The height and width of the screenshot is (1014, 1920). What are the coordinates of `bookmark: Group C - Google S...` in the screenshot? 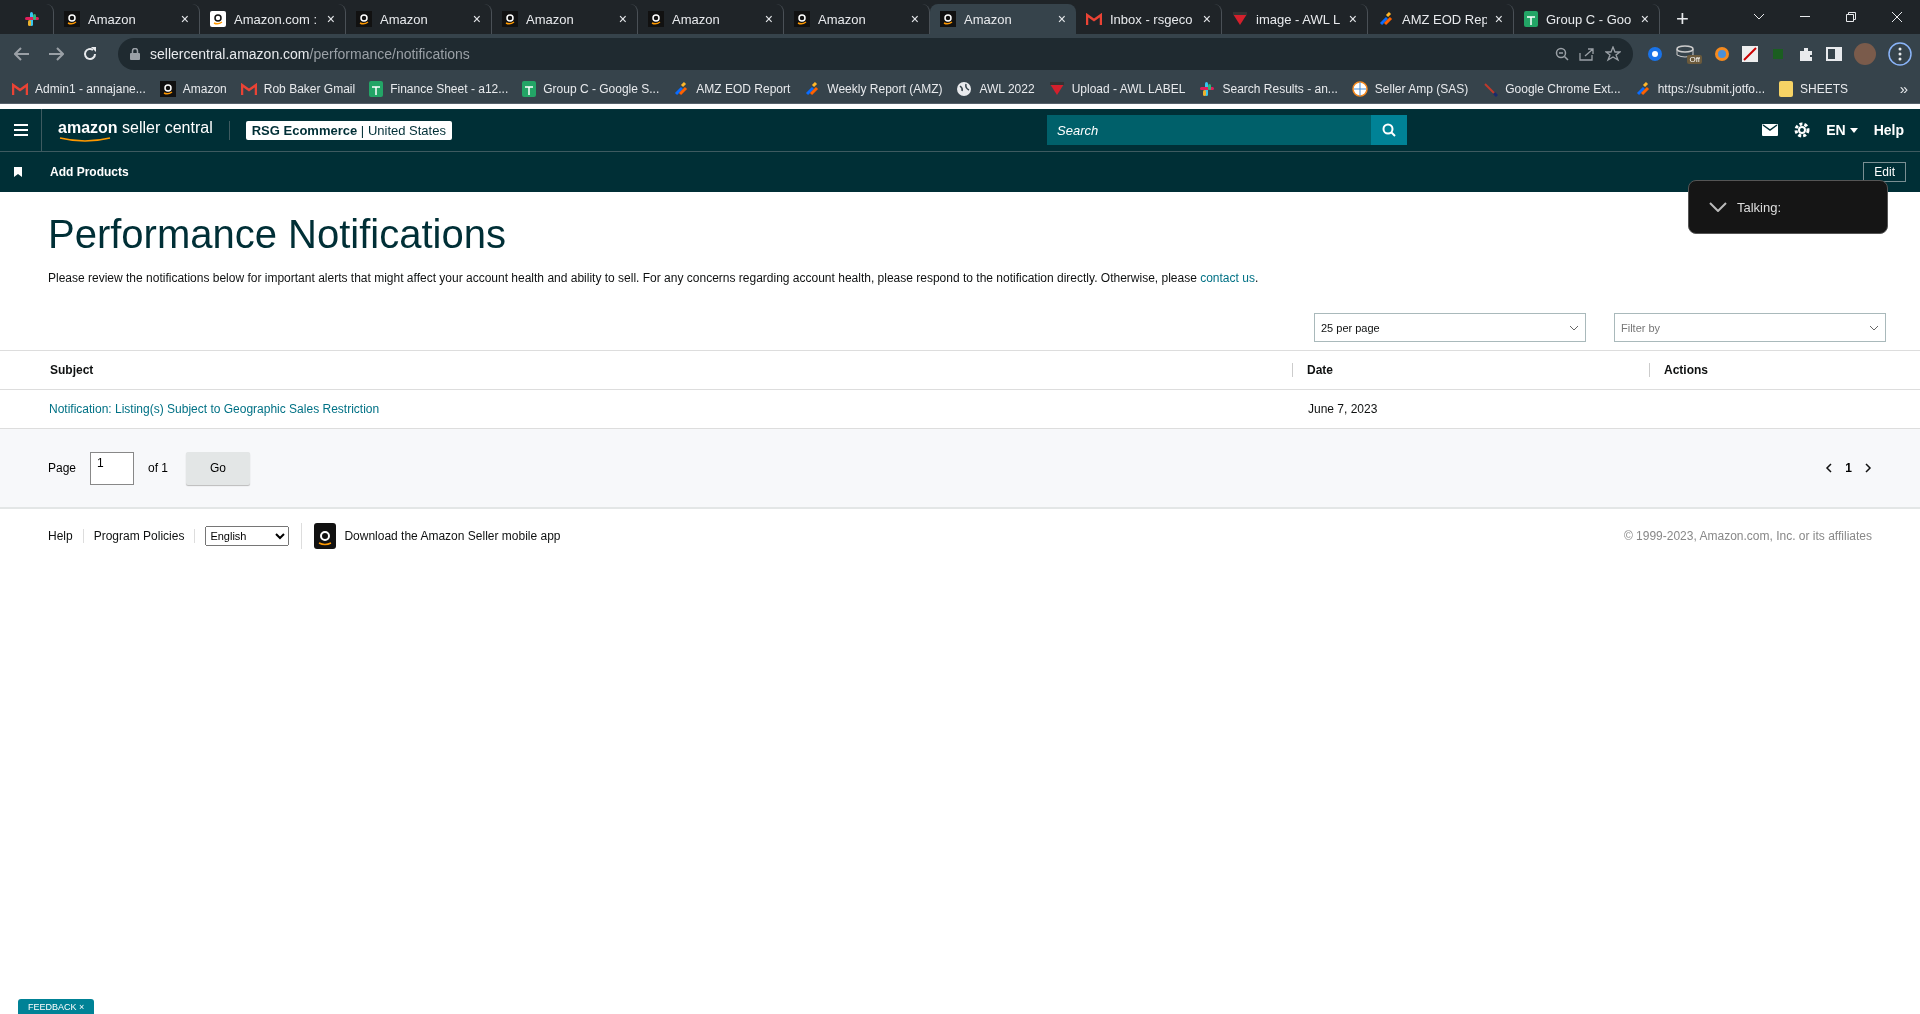 It's located at (591, 88).